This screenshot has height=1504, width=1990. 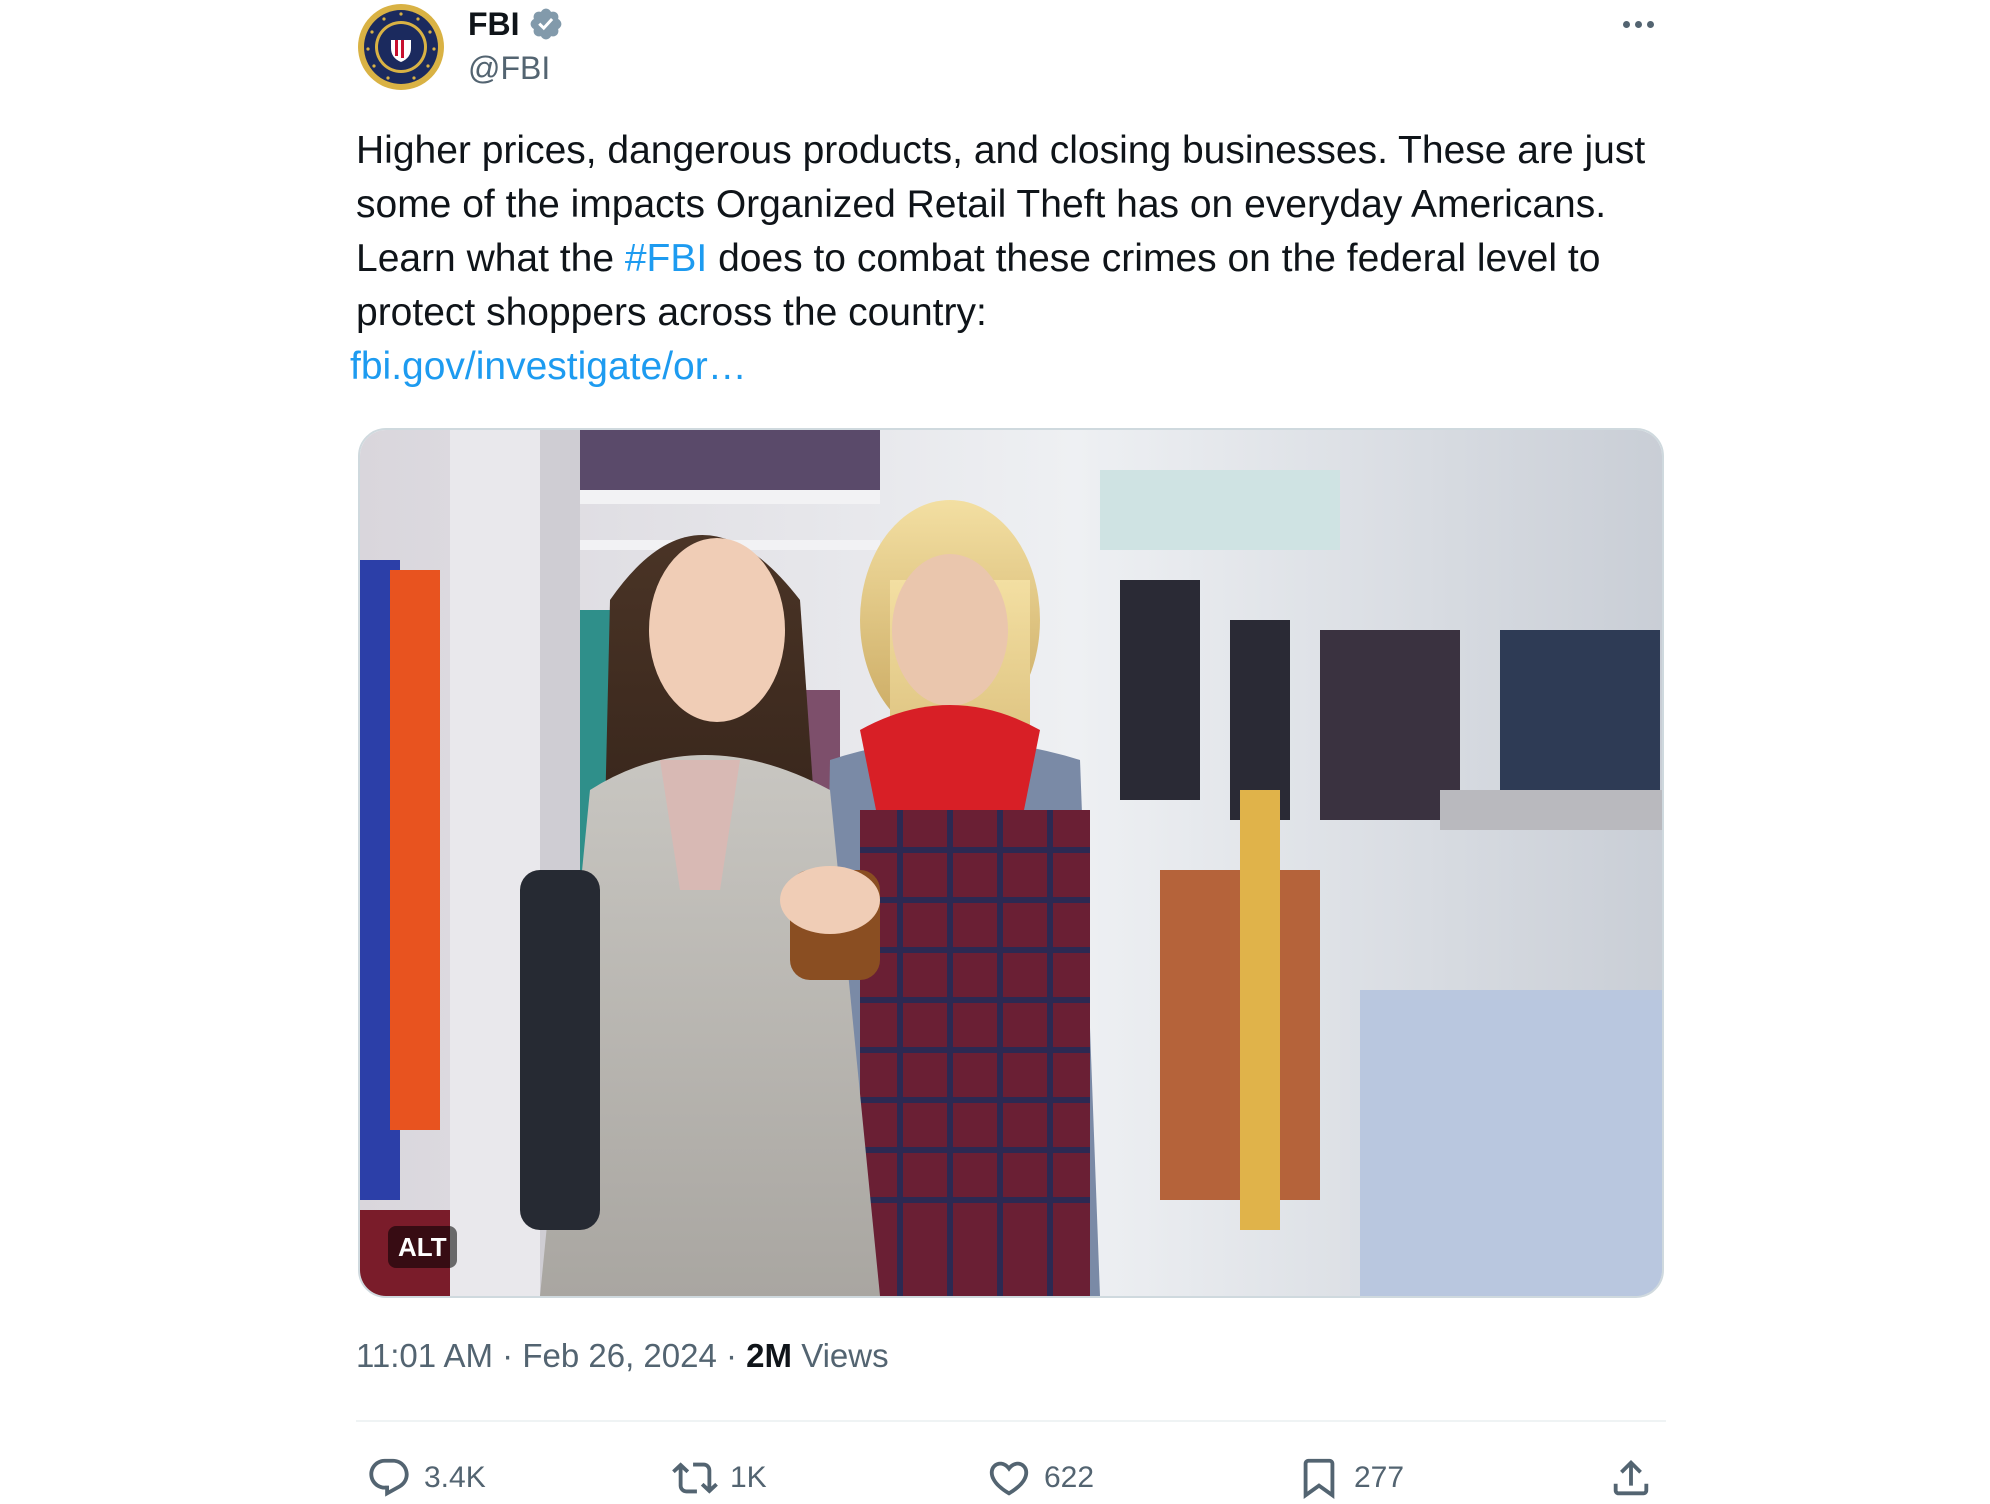 What do you see at coordinates (1069, 1477) in the screenshot?
I see `like-count: 622` at bounding box center [1069, 1477].